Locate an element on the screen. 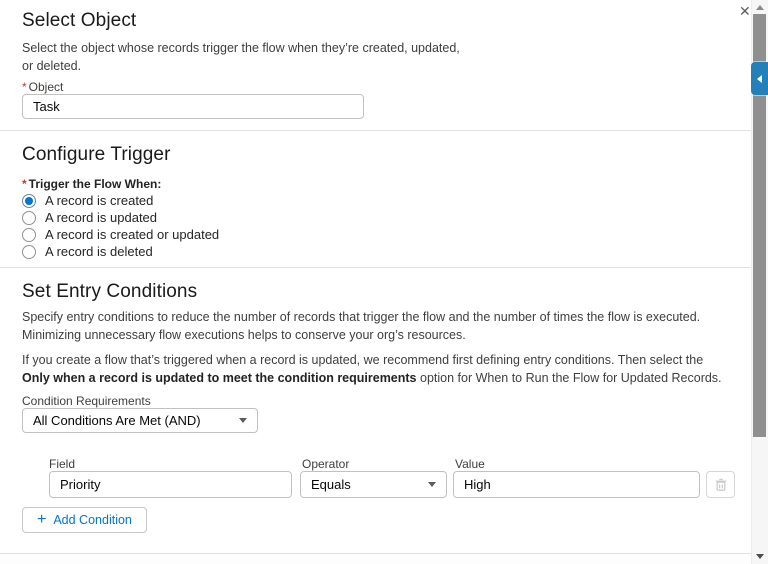 This screenshot has width=768, height=564. object-label: * Object is located at coordinates (43, 87).